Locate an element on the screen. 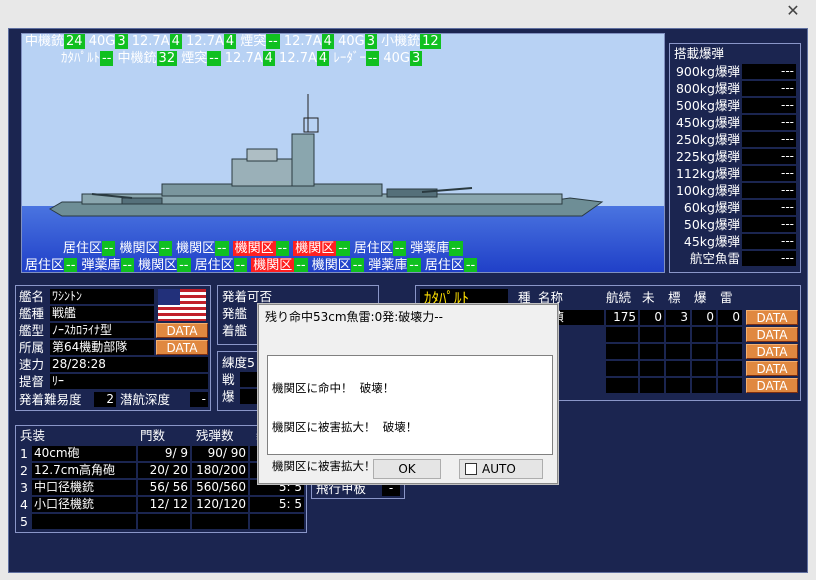 This screenshot has width=816, height=580. window-close-button: ✕ is located at coordinates (793, 11).